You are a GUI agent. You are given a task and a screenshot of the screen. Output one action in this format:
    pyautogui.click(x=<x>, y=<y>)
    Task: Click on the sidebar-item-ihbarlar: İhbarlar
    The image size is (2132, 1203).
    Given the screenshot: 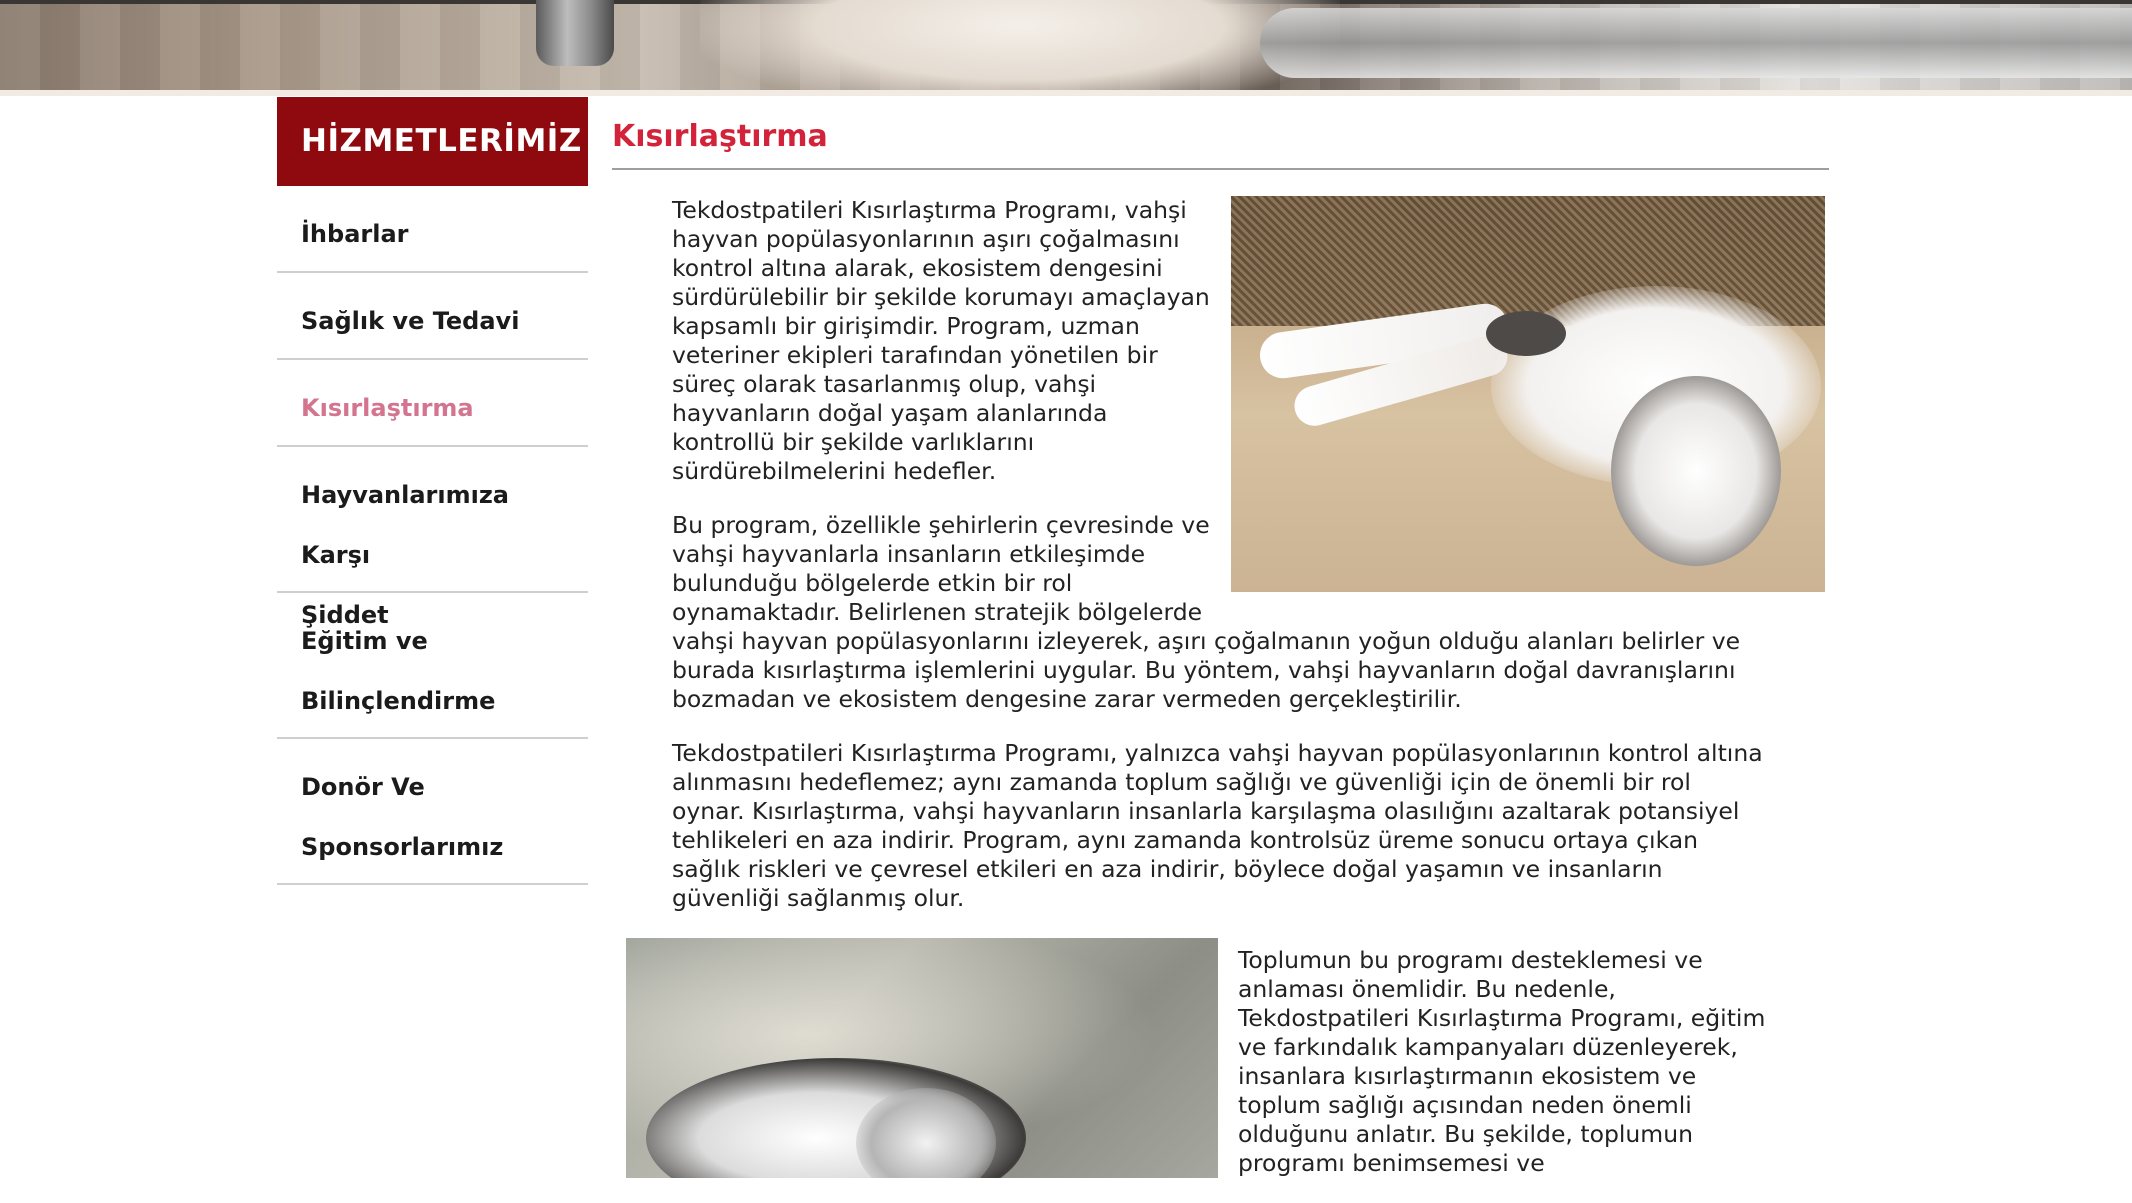 What is the action you would take?
    pyautogui.click(x=432, y=229)
    